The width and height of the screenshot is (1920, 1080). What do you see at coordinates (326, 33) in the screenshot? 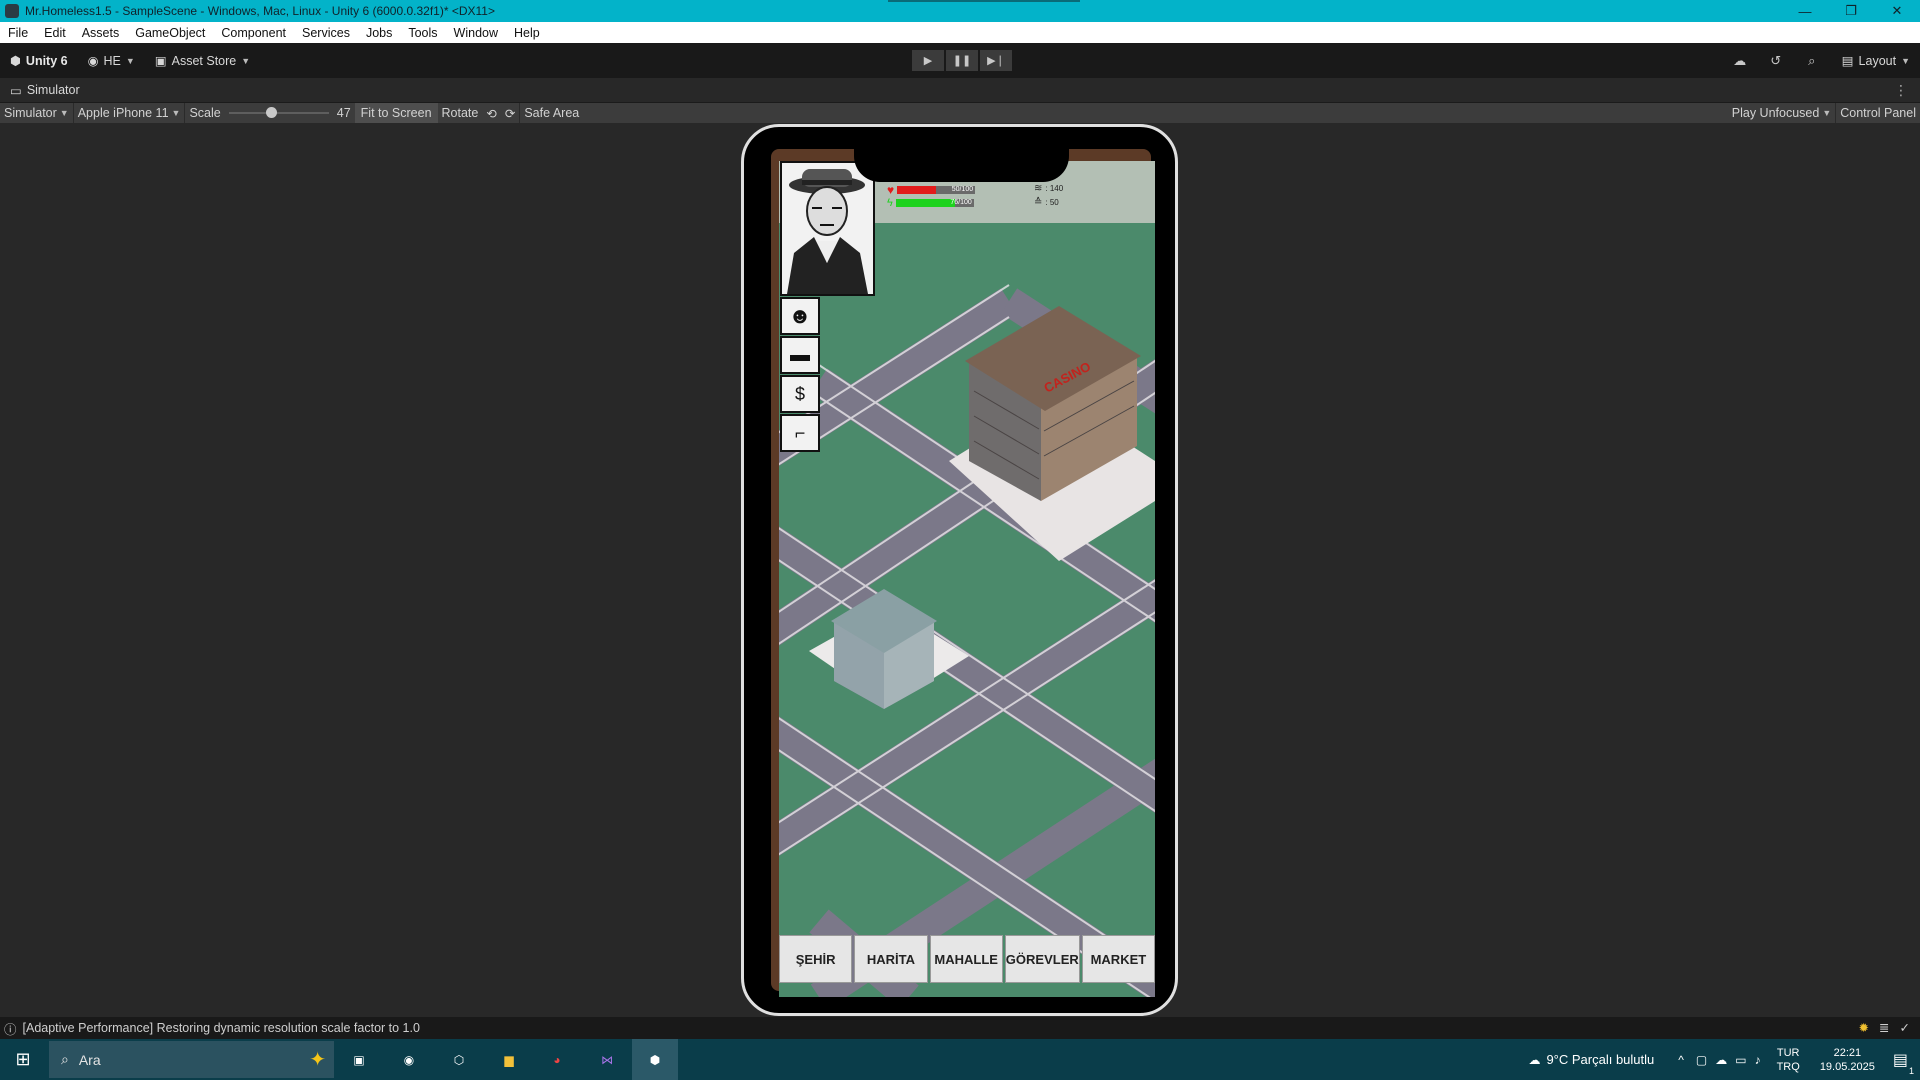
I see `menu-services: Services` at bounding box center [326, 33].